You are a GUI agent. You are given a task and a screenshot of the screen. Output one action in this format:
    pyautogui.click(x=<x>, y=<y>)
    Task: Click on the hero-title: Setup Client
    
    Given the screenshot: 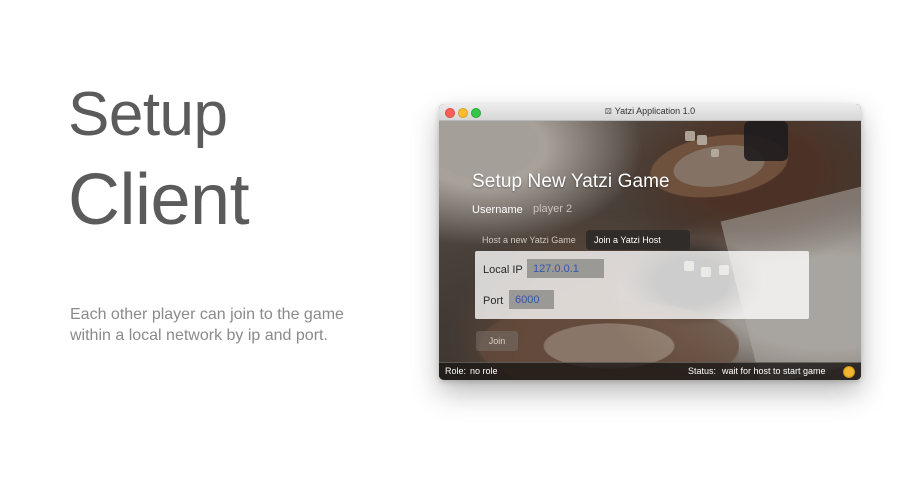 What is the action you would take?
    pyautogui.click(x=159, y=160)
    